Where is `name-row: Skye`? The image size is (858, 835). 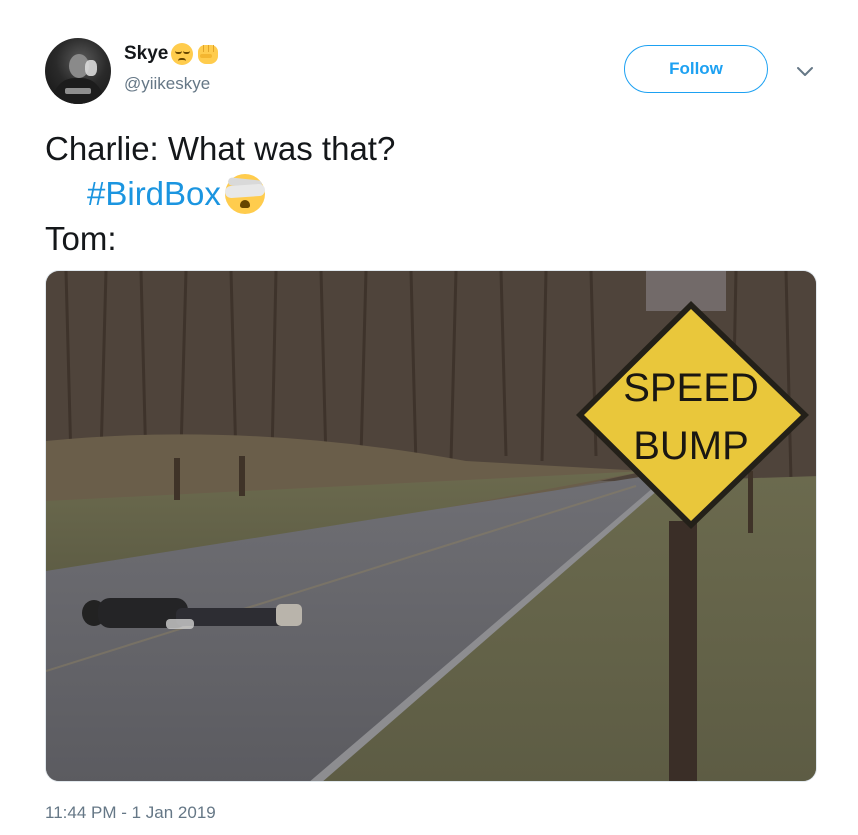
name-row: Skye is located at coordinates (172, 54).